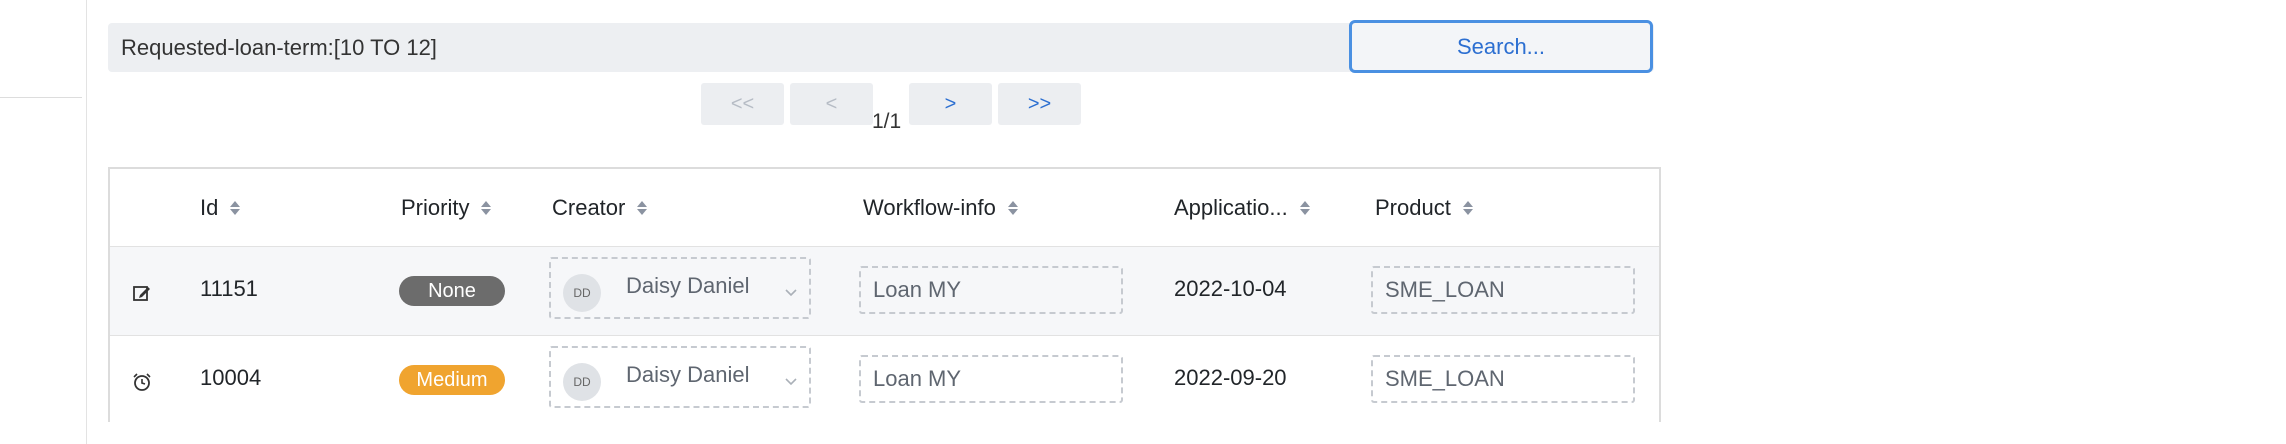 This screenshot has width=2286, height=444. Describe the element at coordinates (209, 207) in the screenshot. I see `column-label: Id` at that location.